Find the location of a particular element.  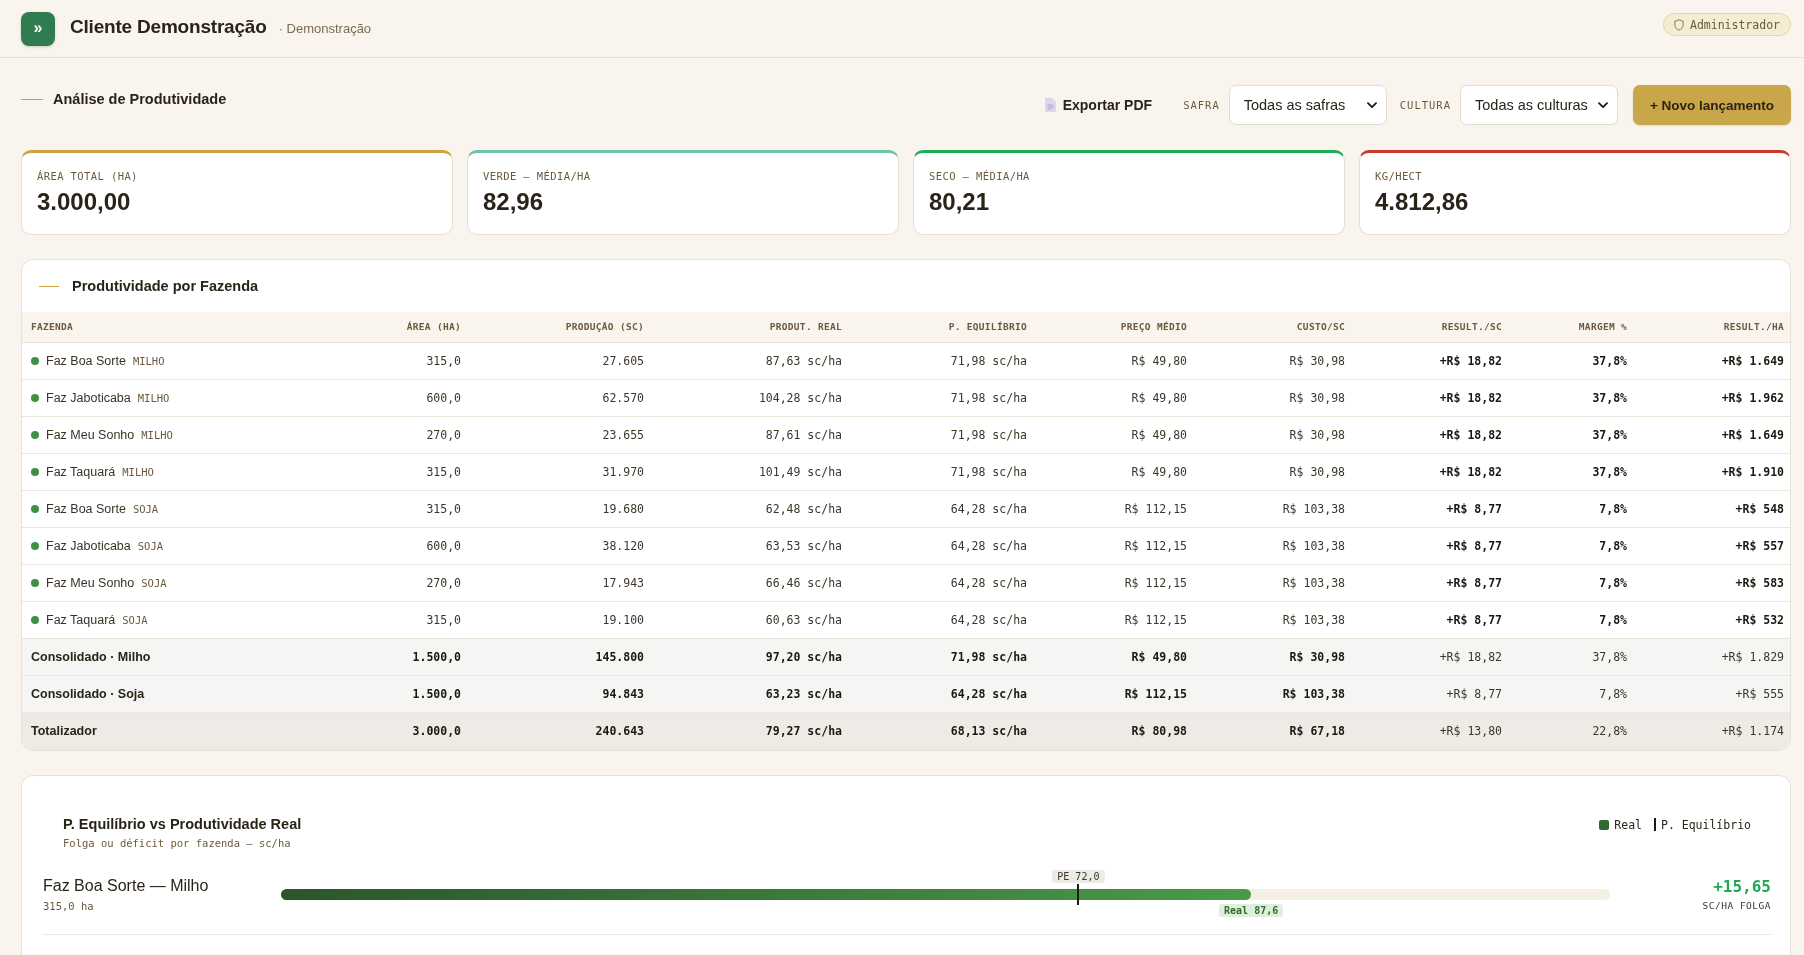

table-cell: 62.570 is located at coordinates (560, 397).